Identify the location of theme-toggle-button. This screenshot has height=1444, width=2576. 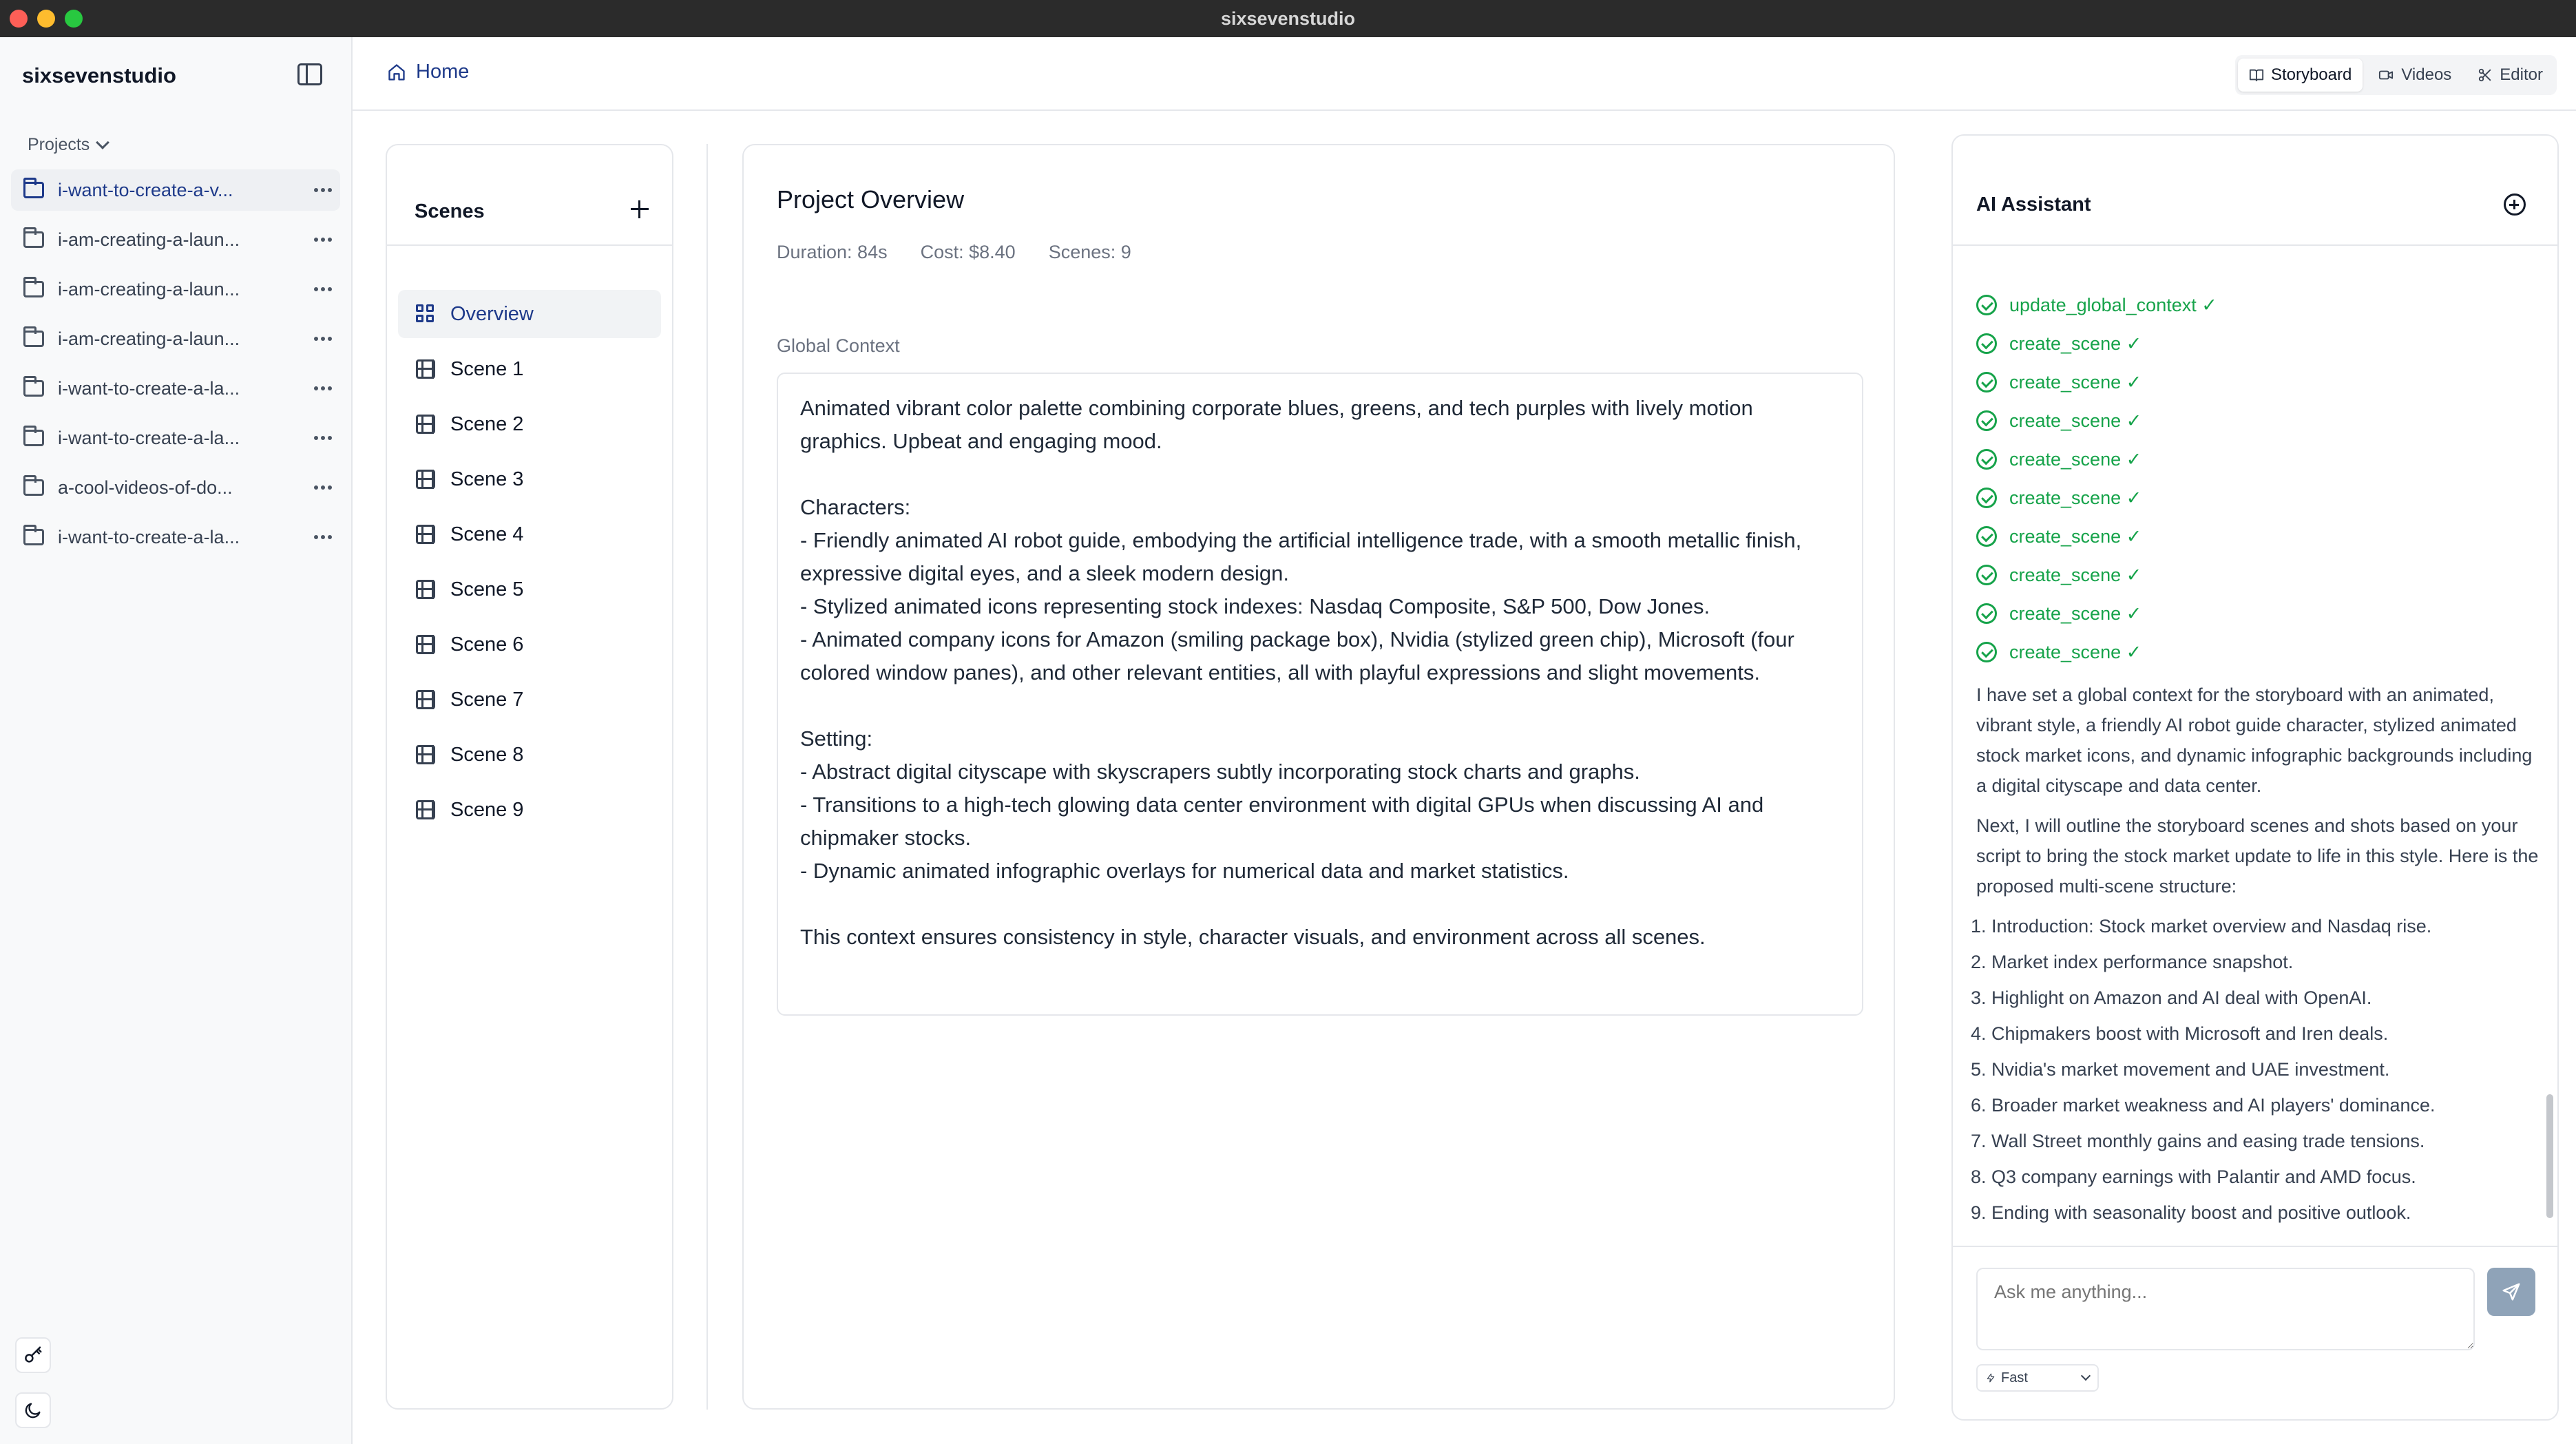
(33, 1410).